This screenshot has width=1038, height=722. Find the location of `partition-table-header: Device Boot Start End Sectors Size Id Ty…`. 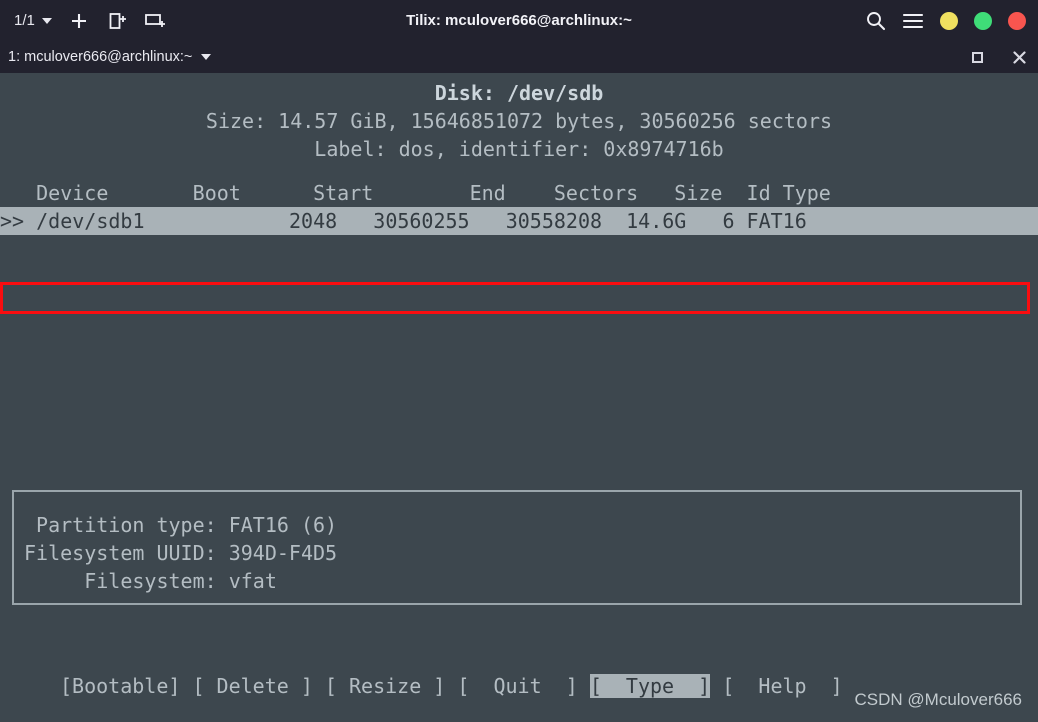

partition-table-header: Device Boot Start End Sectors Size Id Ty… is located at coordinates (415, 193).